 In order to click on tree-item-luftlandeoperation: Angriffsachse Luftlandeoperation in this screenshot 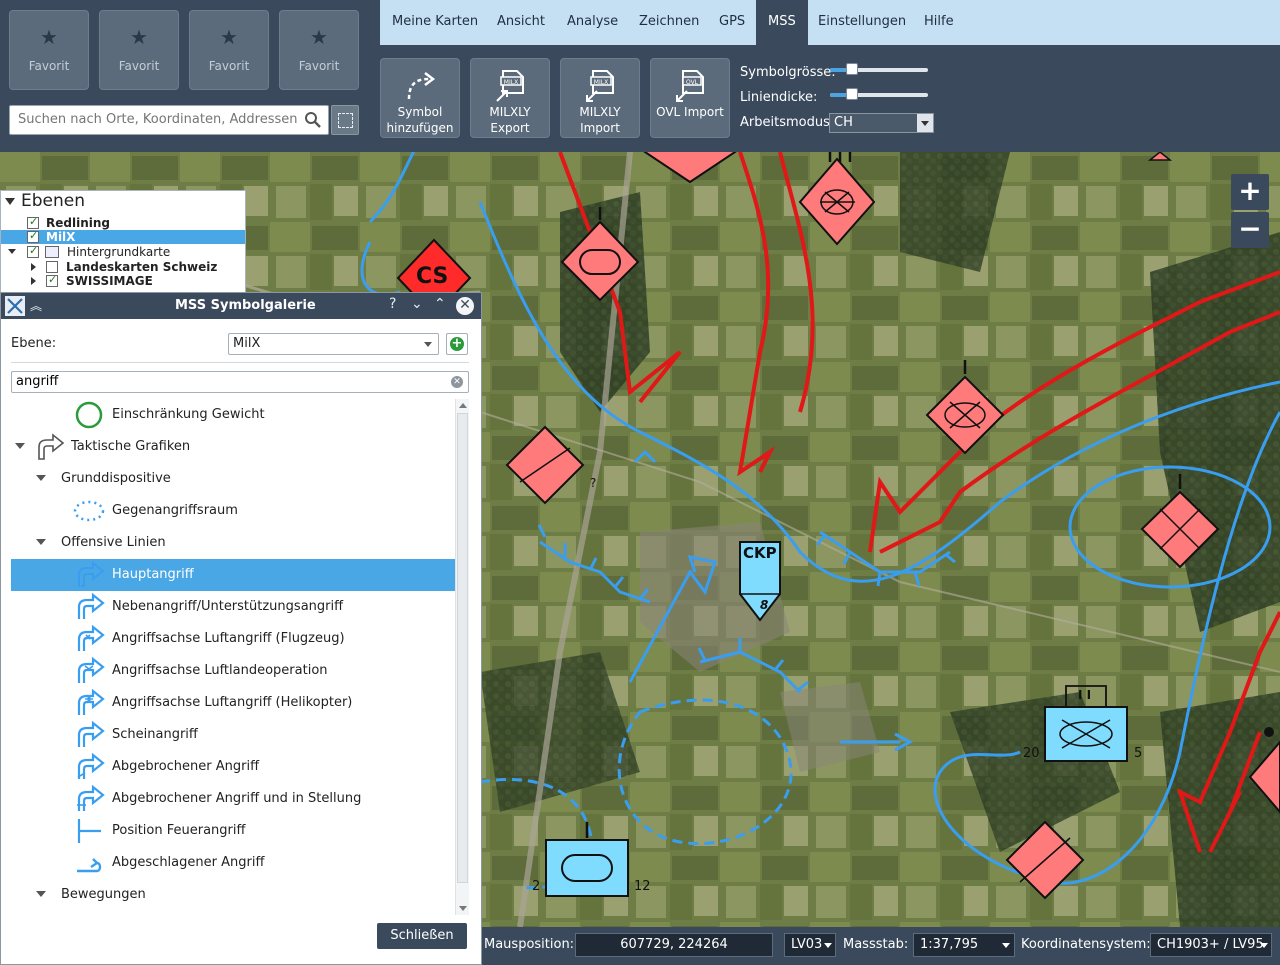, I will do `click(233, 671)`.